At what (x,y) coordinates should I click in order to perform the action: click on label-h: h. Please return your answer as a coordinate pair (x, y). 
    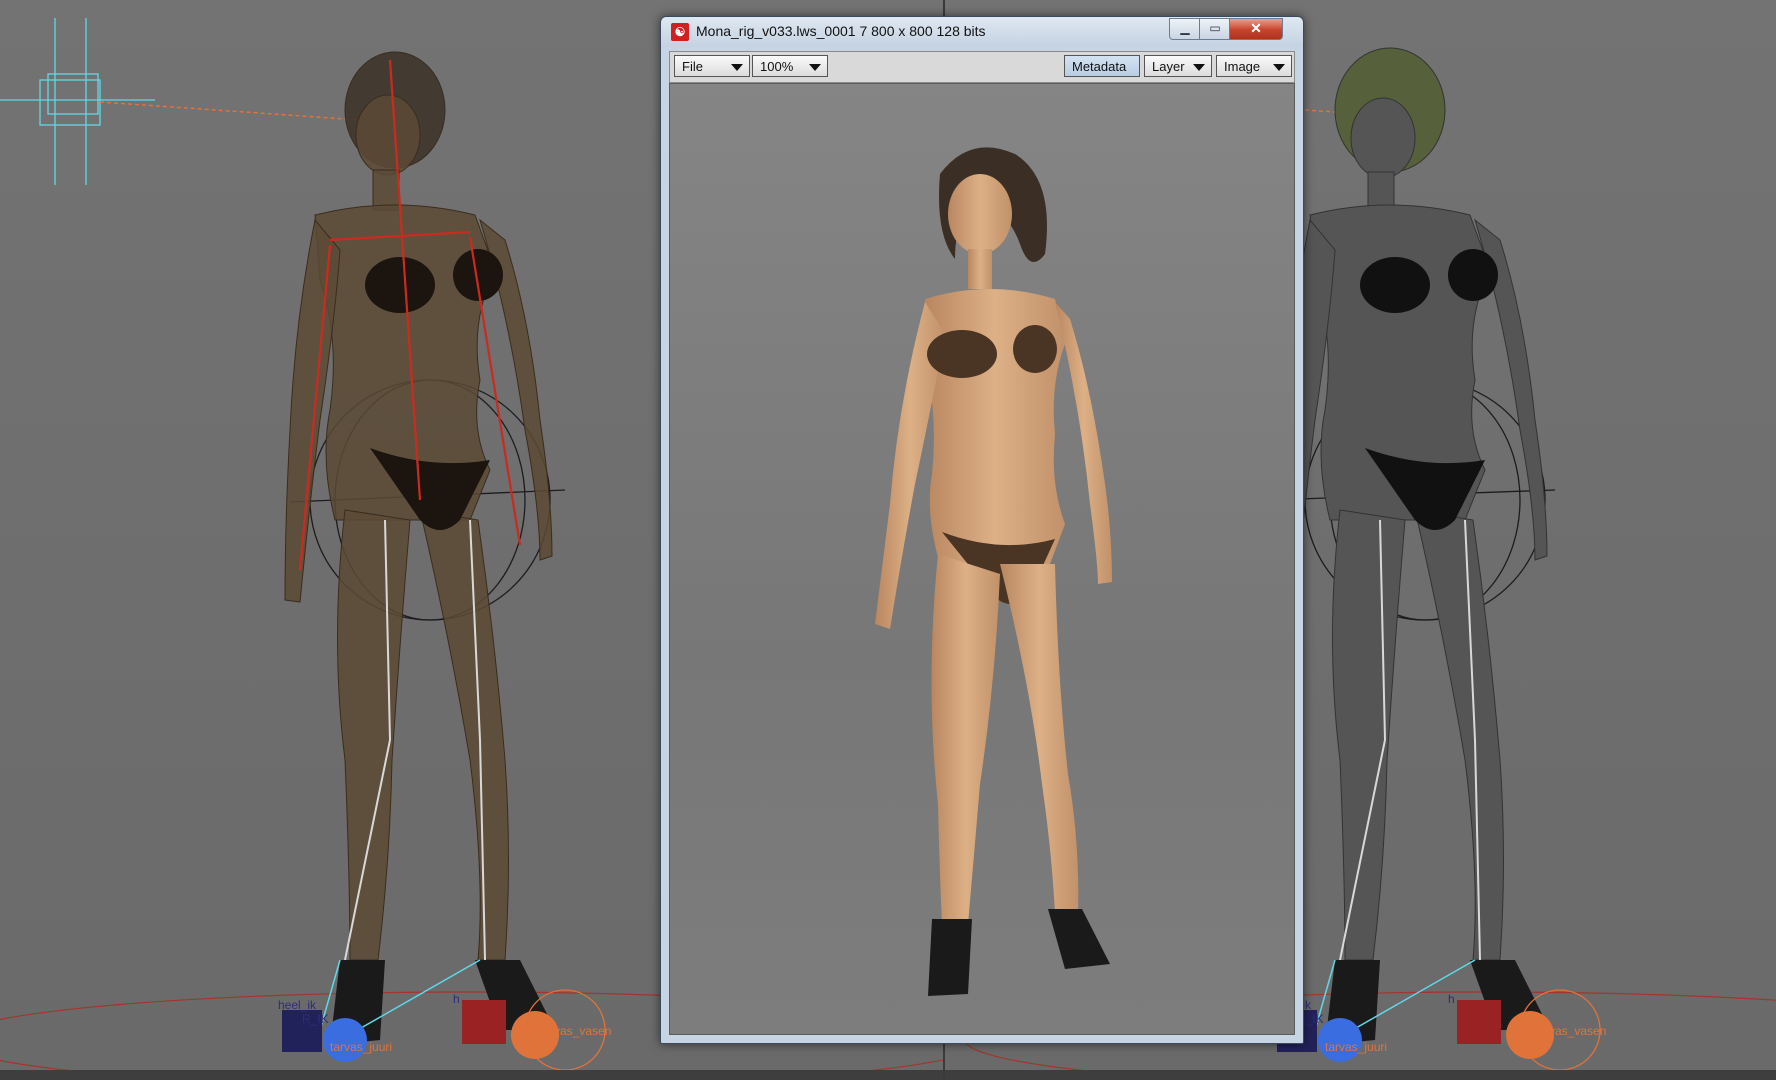
    Looking at the image, I should click on (456, 999).